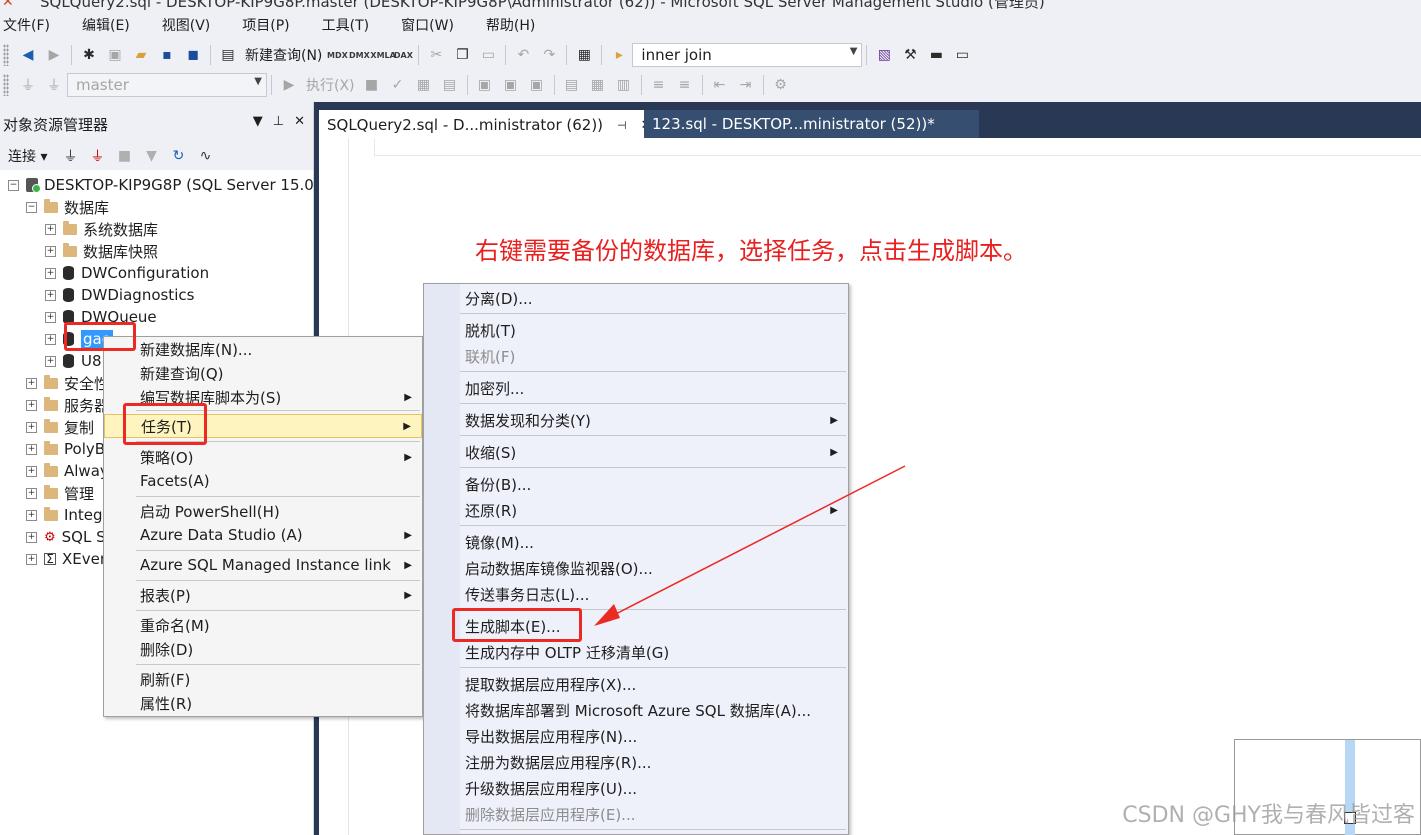  I want to click on activity-monitor-icon: ▦, so click(584, 55).